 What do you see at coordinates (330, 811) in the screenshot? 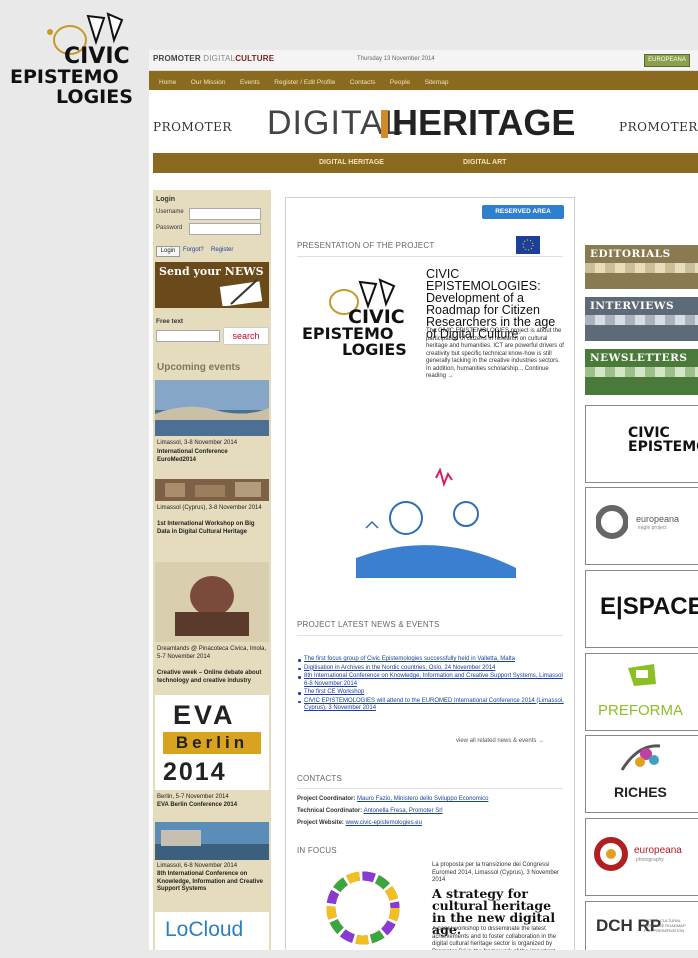
I see `tech-label: Technical Coordinator:` at bounding box center [330, 811].